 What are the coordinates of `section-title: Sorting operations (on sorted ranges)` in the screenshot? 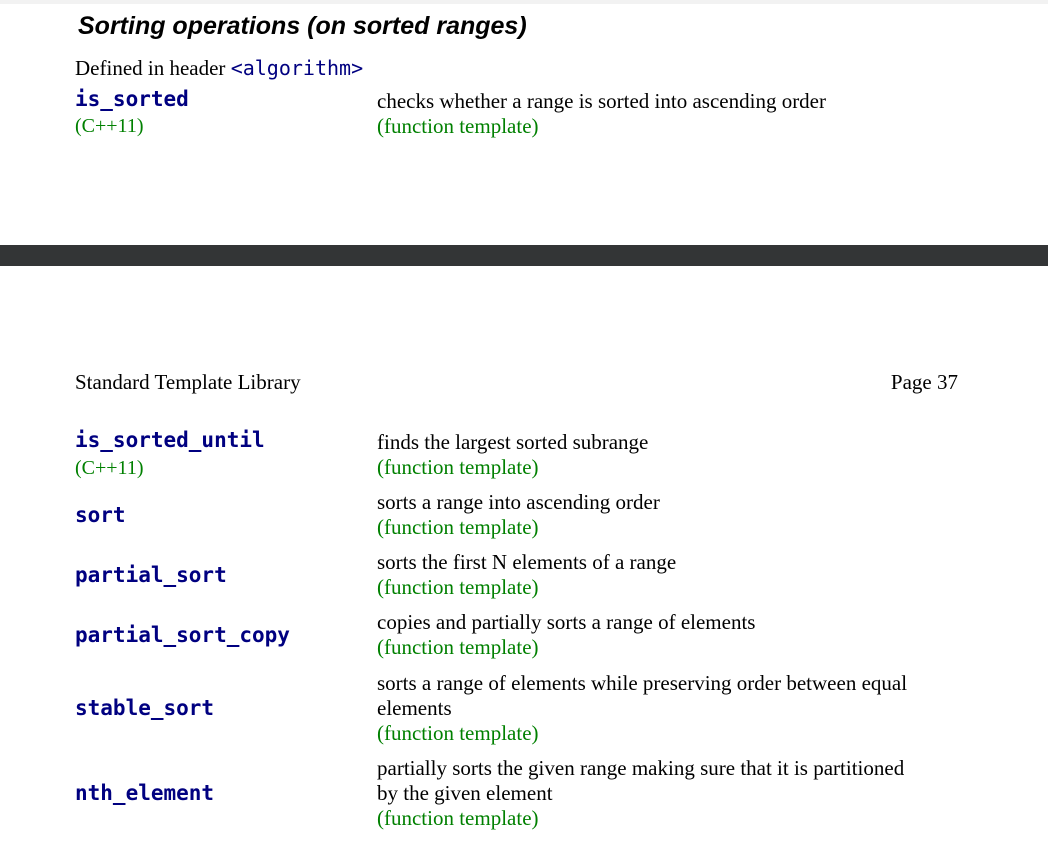 It's located at (302, 26).